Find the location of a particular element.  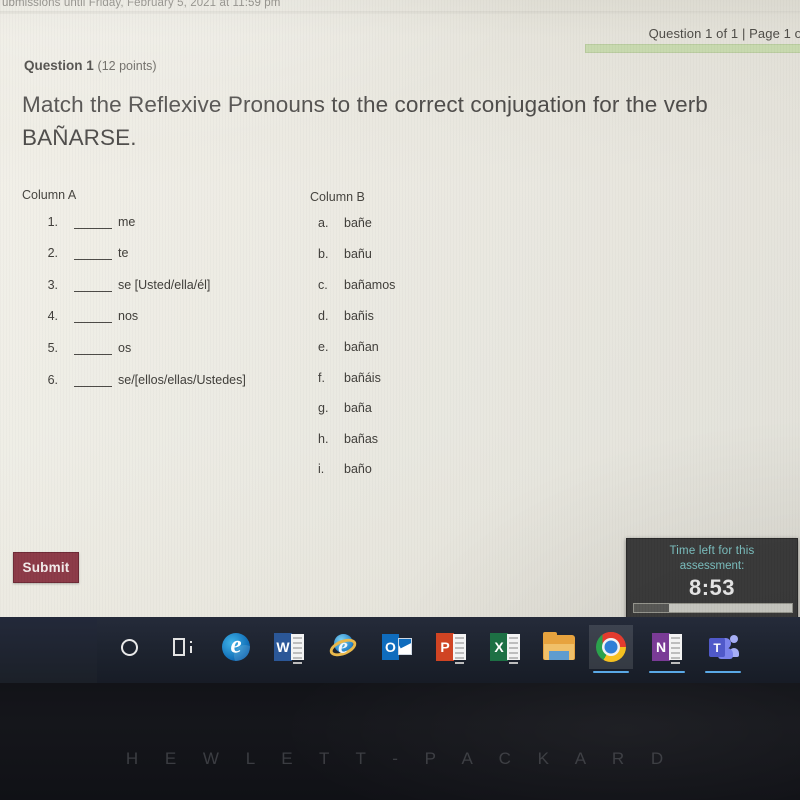

option-letter: c. is located at coordinates (323, 285).